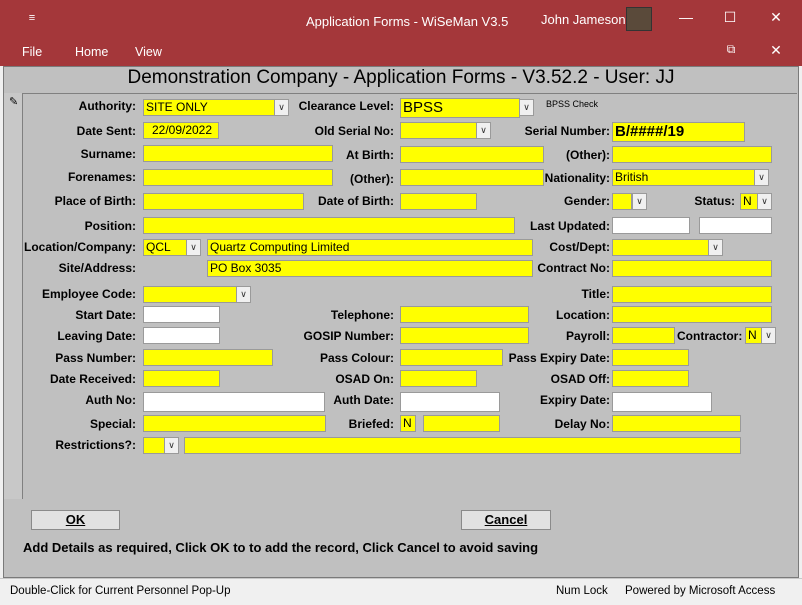 This screenshot has width=802, height=605. Describe the element at coordinates (190, 294) in the screenshot. I see `employee-code-select` at that location.